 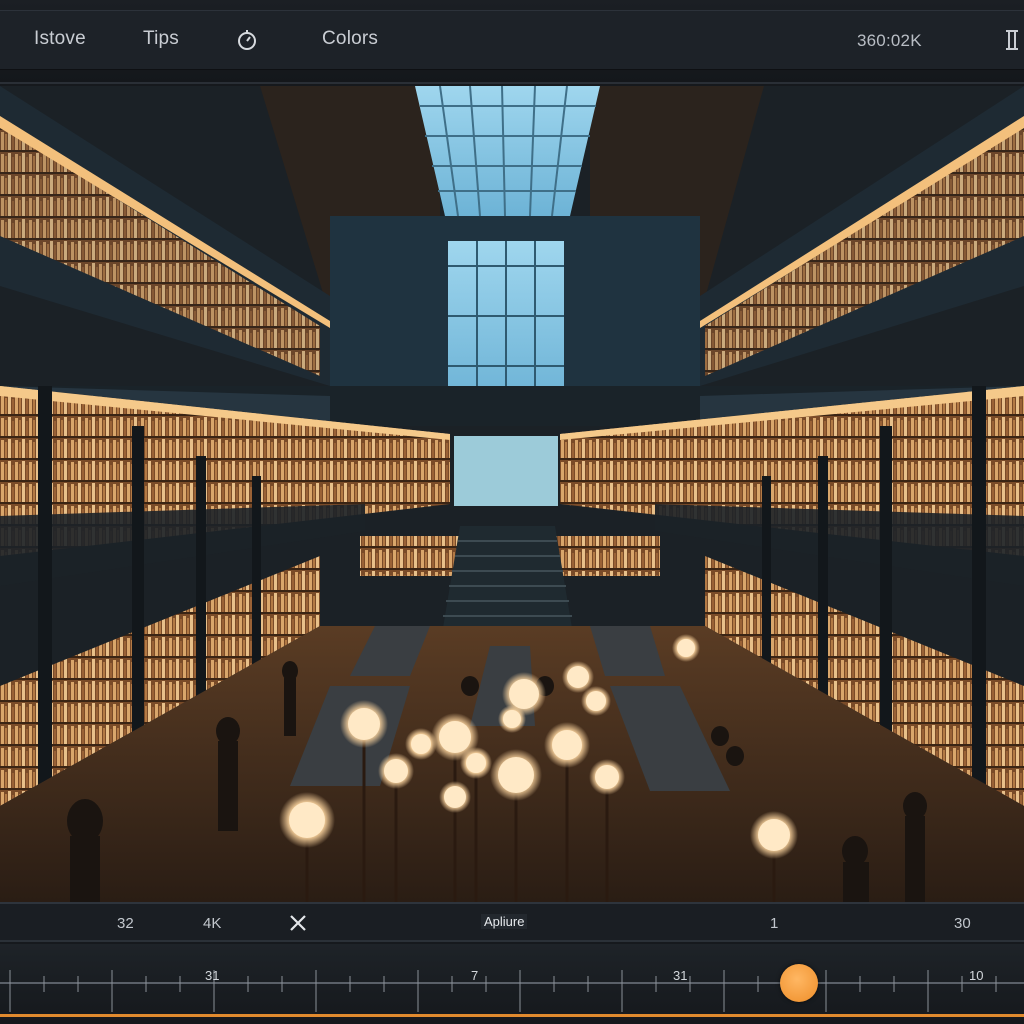 What do you see at coordinates (475, 975) in the screenshot?
I see `ruler-label: 7` at bounding box center [475, 975].